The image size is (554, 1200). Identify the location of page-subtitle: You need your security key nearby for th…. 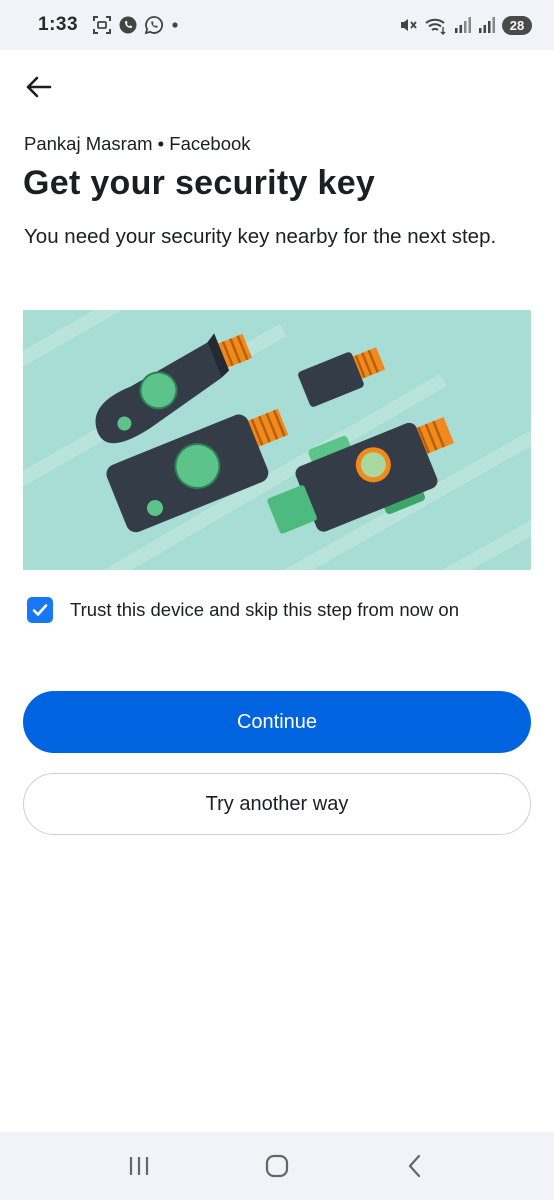
(260, 236).